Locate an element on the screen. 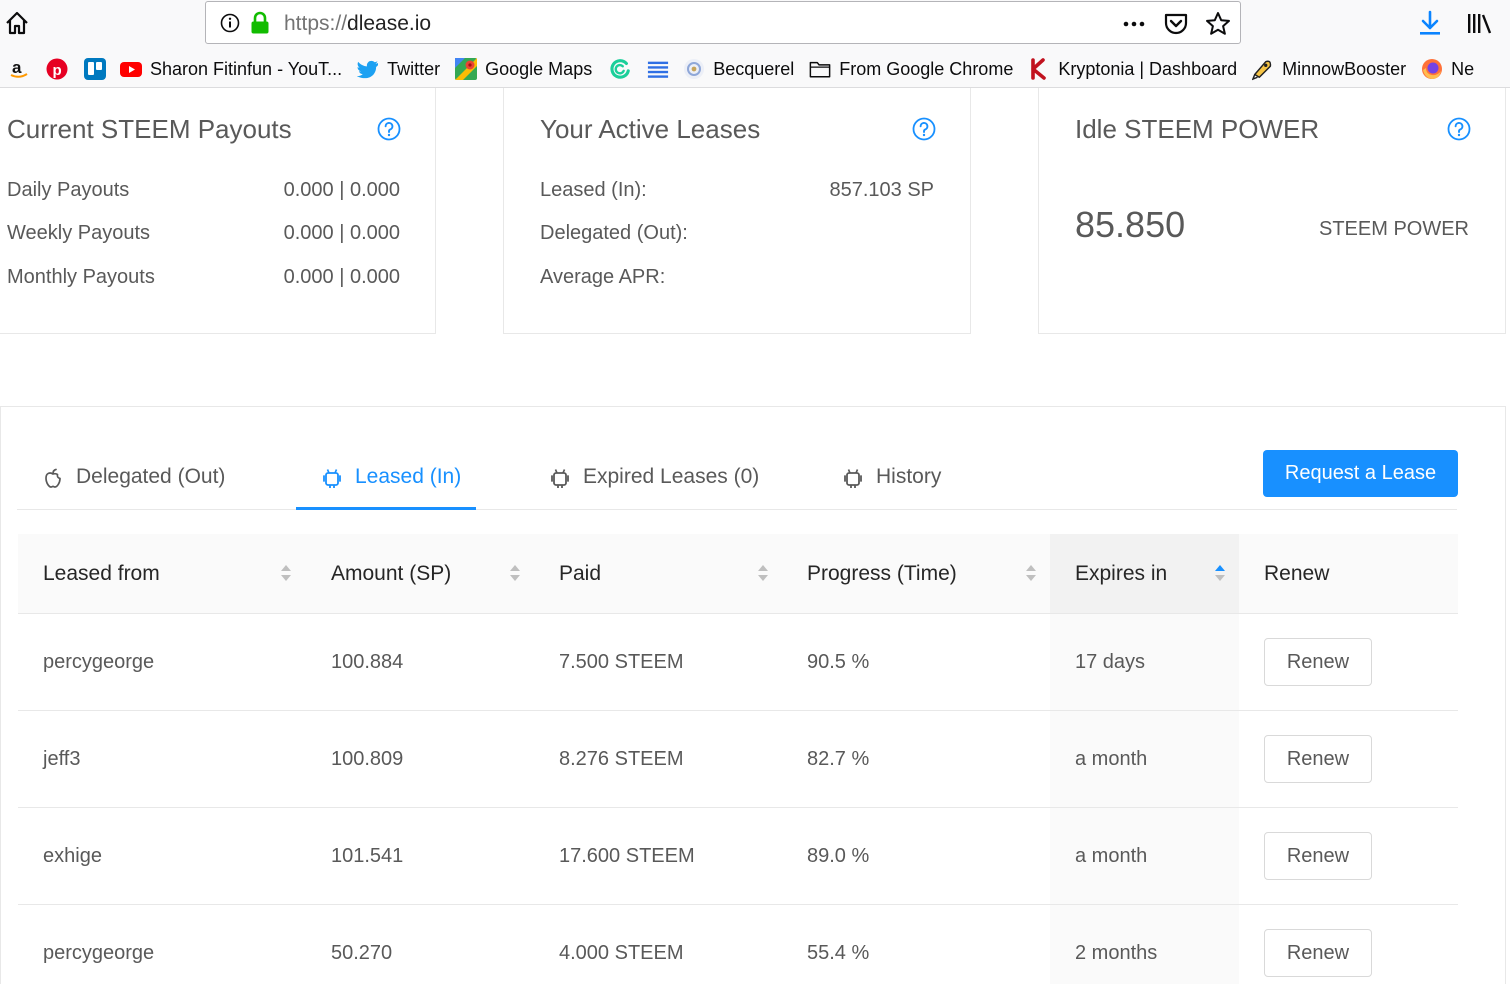  bookmark-label: Becquerel is located at coordinates (754, 68).